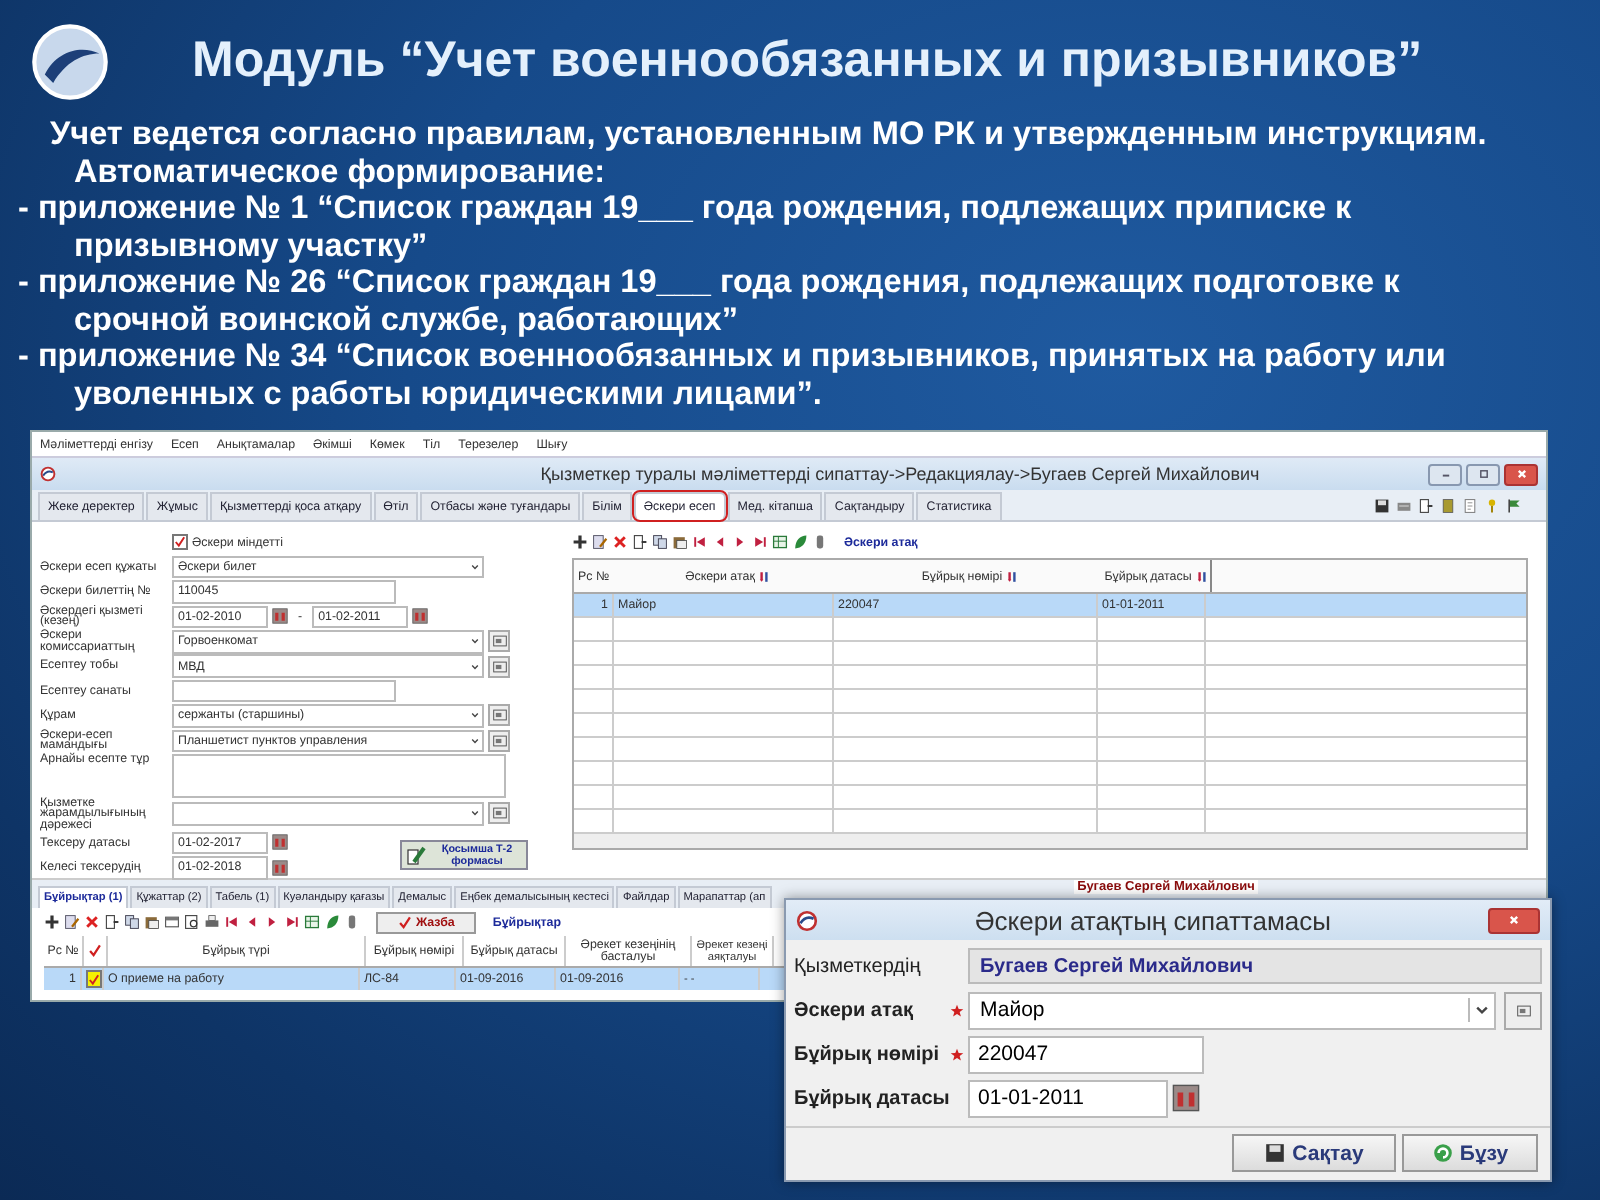 The image size is (1600, 1200). What do you see at coordinates (854, 1010) in the screenshot?
I see `field-label: Әскери атақ` at bounding box center [854, 1010].